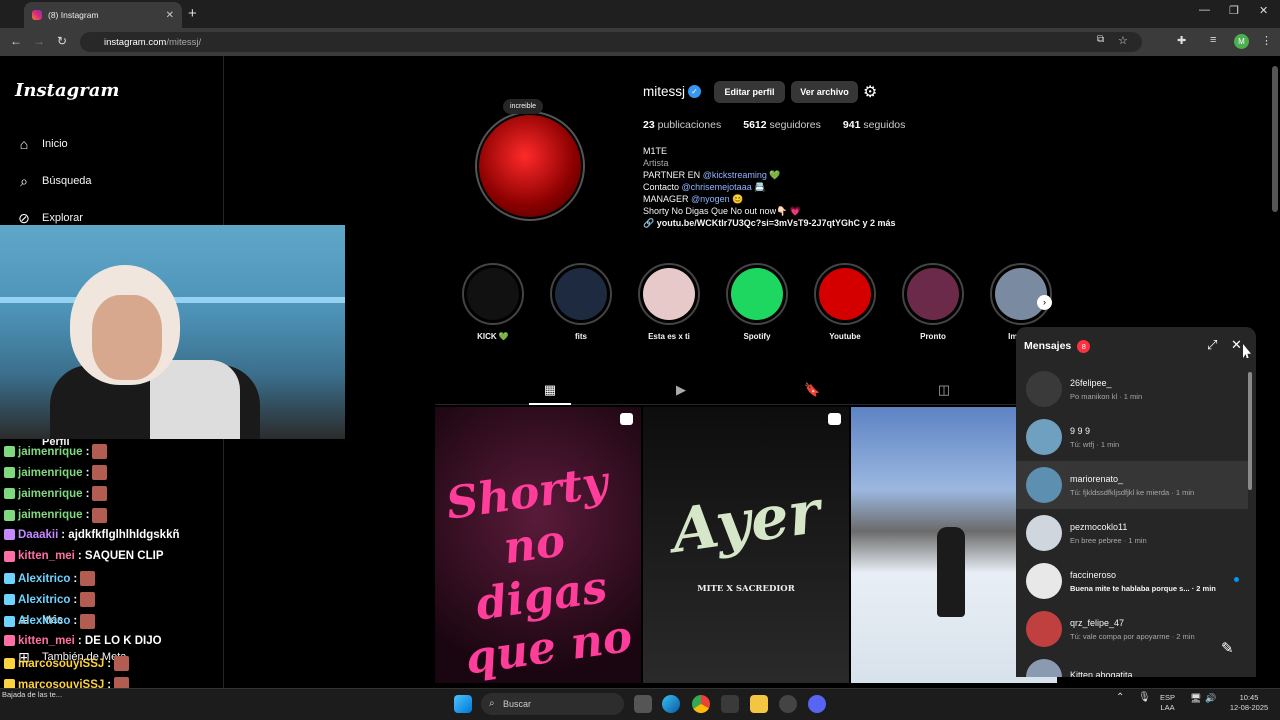 The height and width of the screenshot is (720, 1280). What do you see at coordinates (1263, 10) in the screenshot?
I see `close-window-icon: ✕` at bounding box center [1263, 10].